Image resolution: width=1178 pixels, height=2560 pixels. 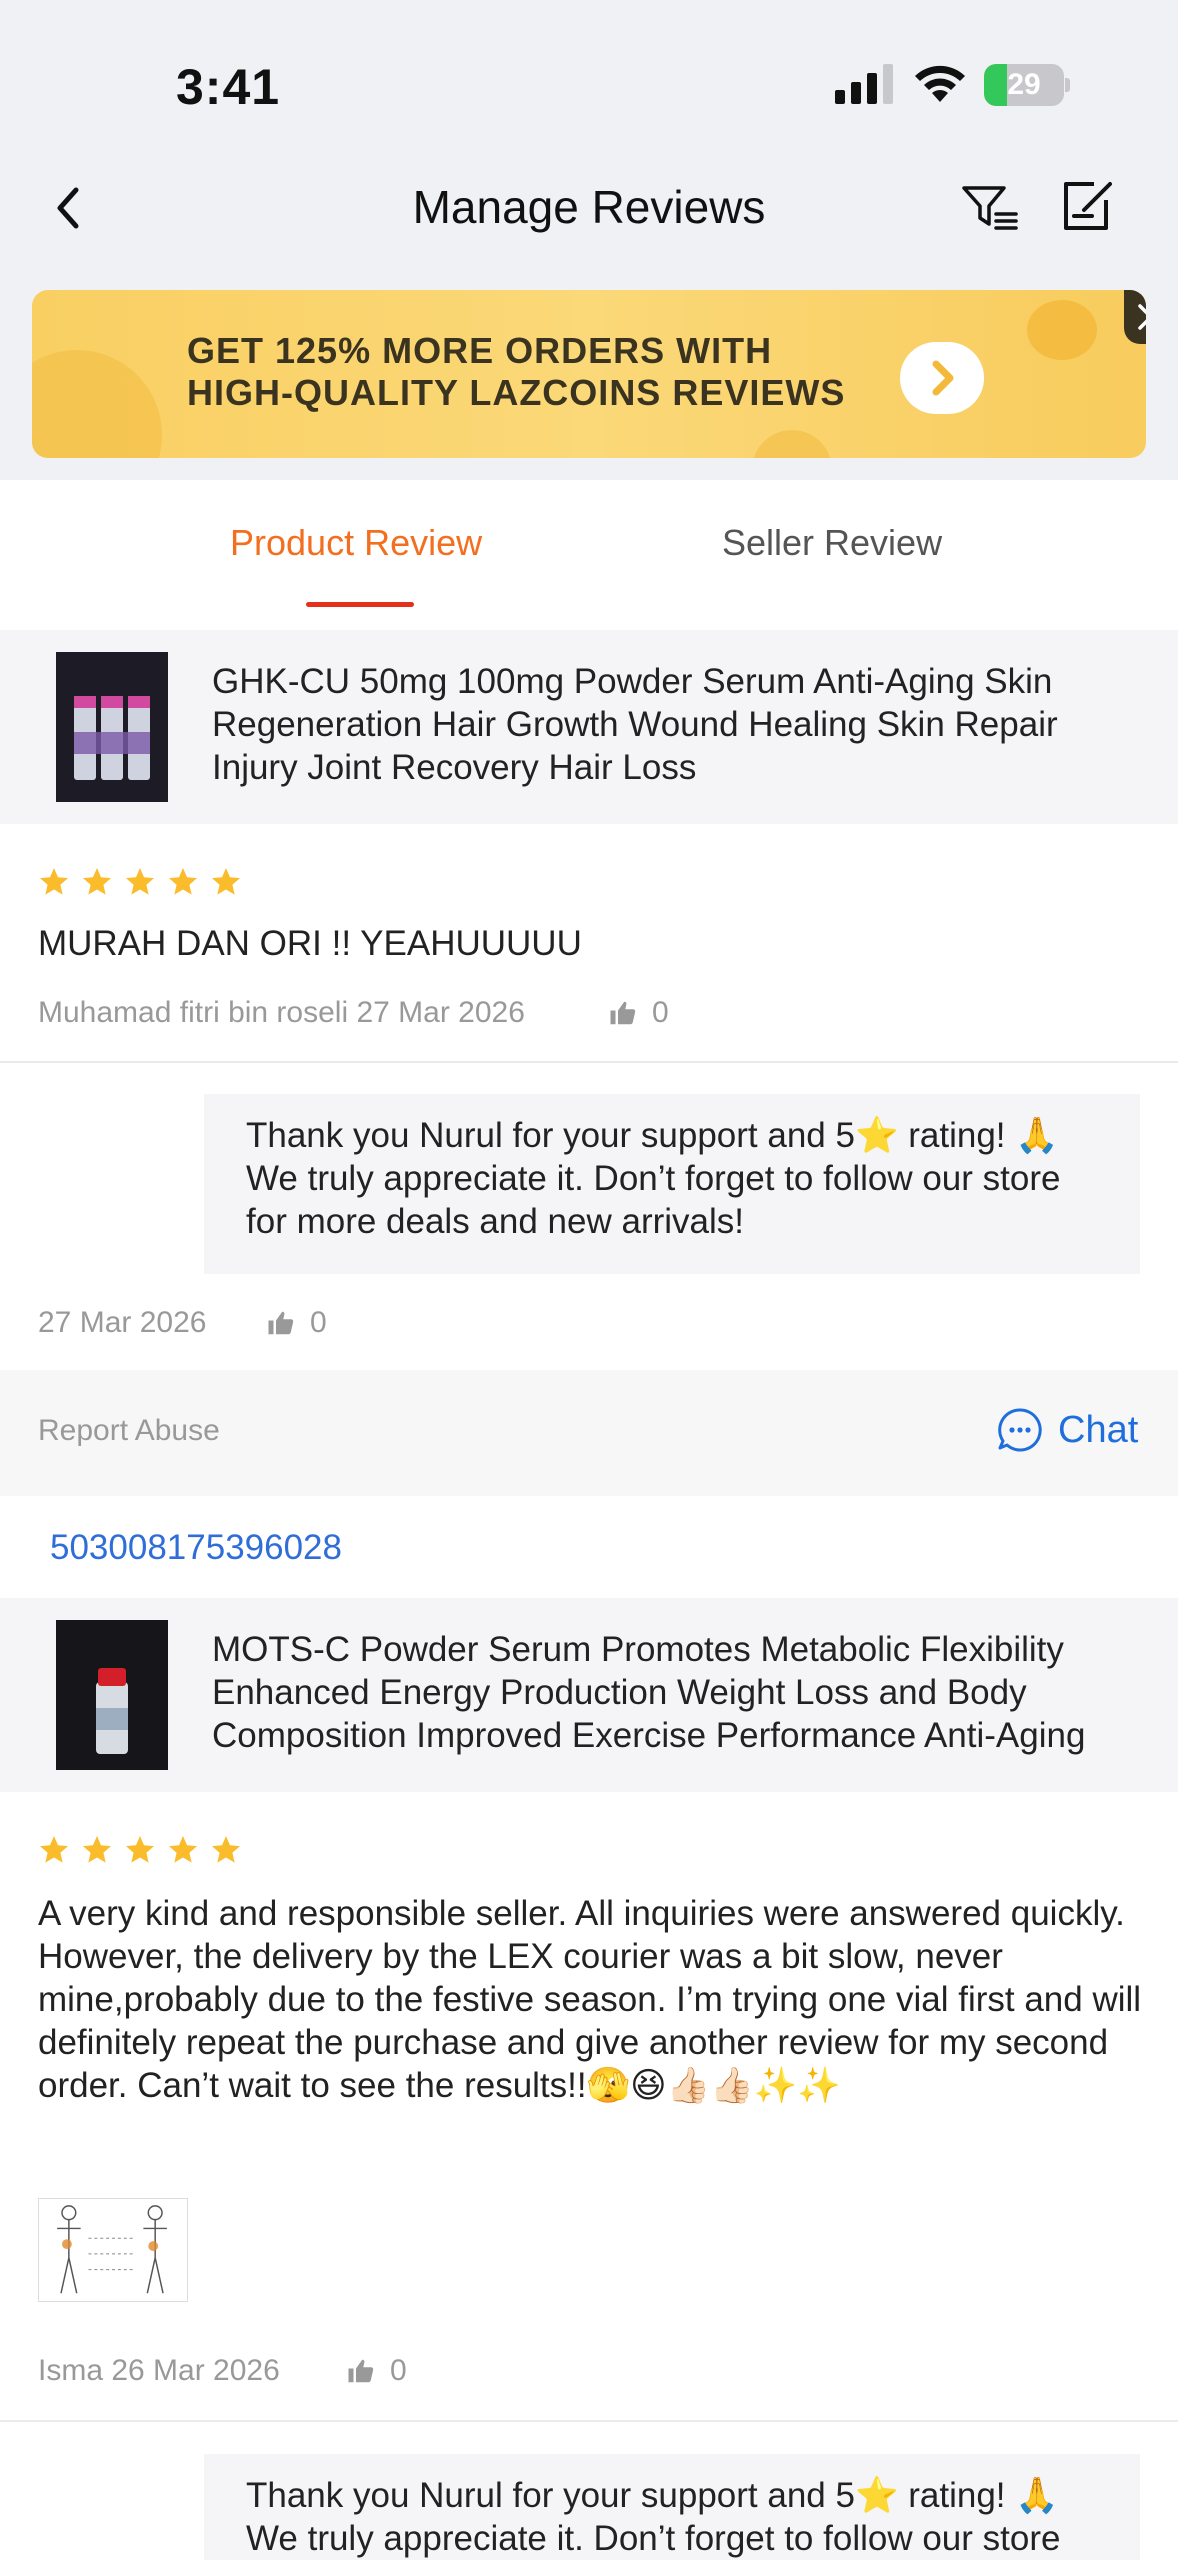 I want to click on order-id-link: 503008175396028, so click(x=196, y=1548).